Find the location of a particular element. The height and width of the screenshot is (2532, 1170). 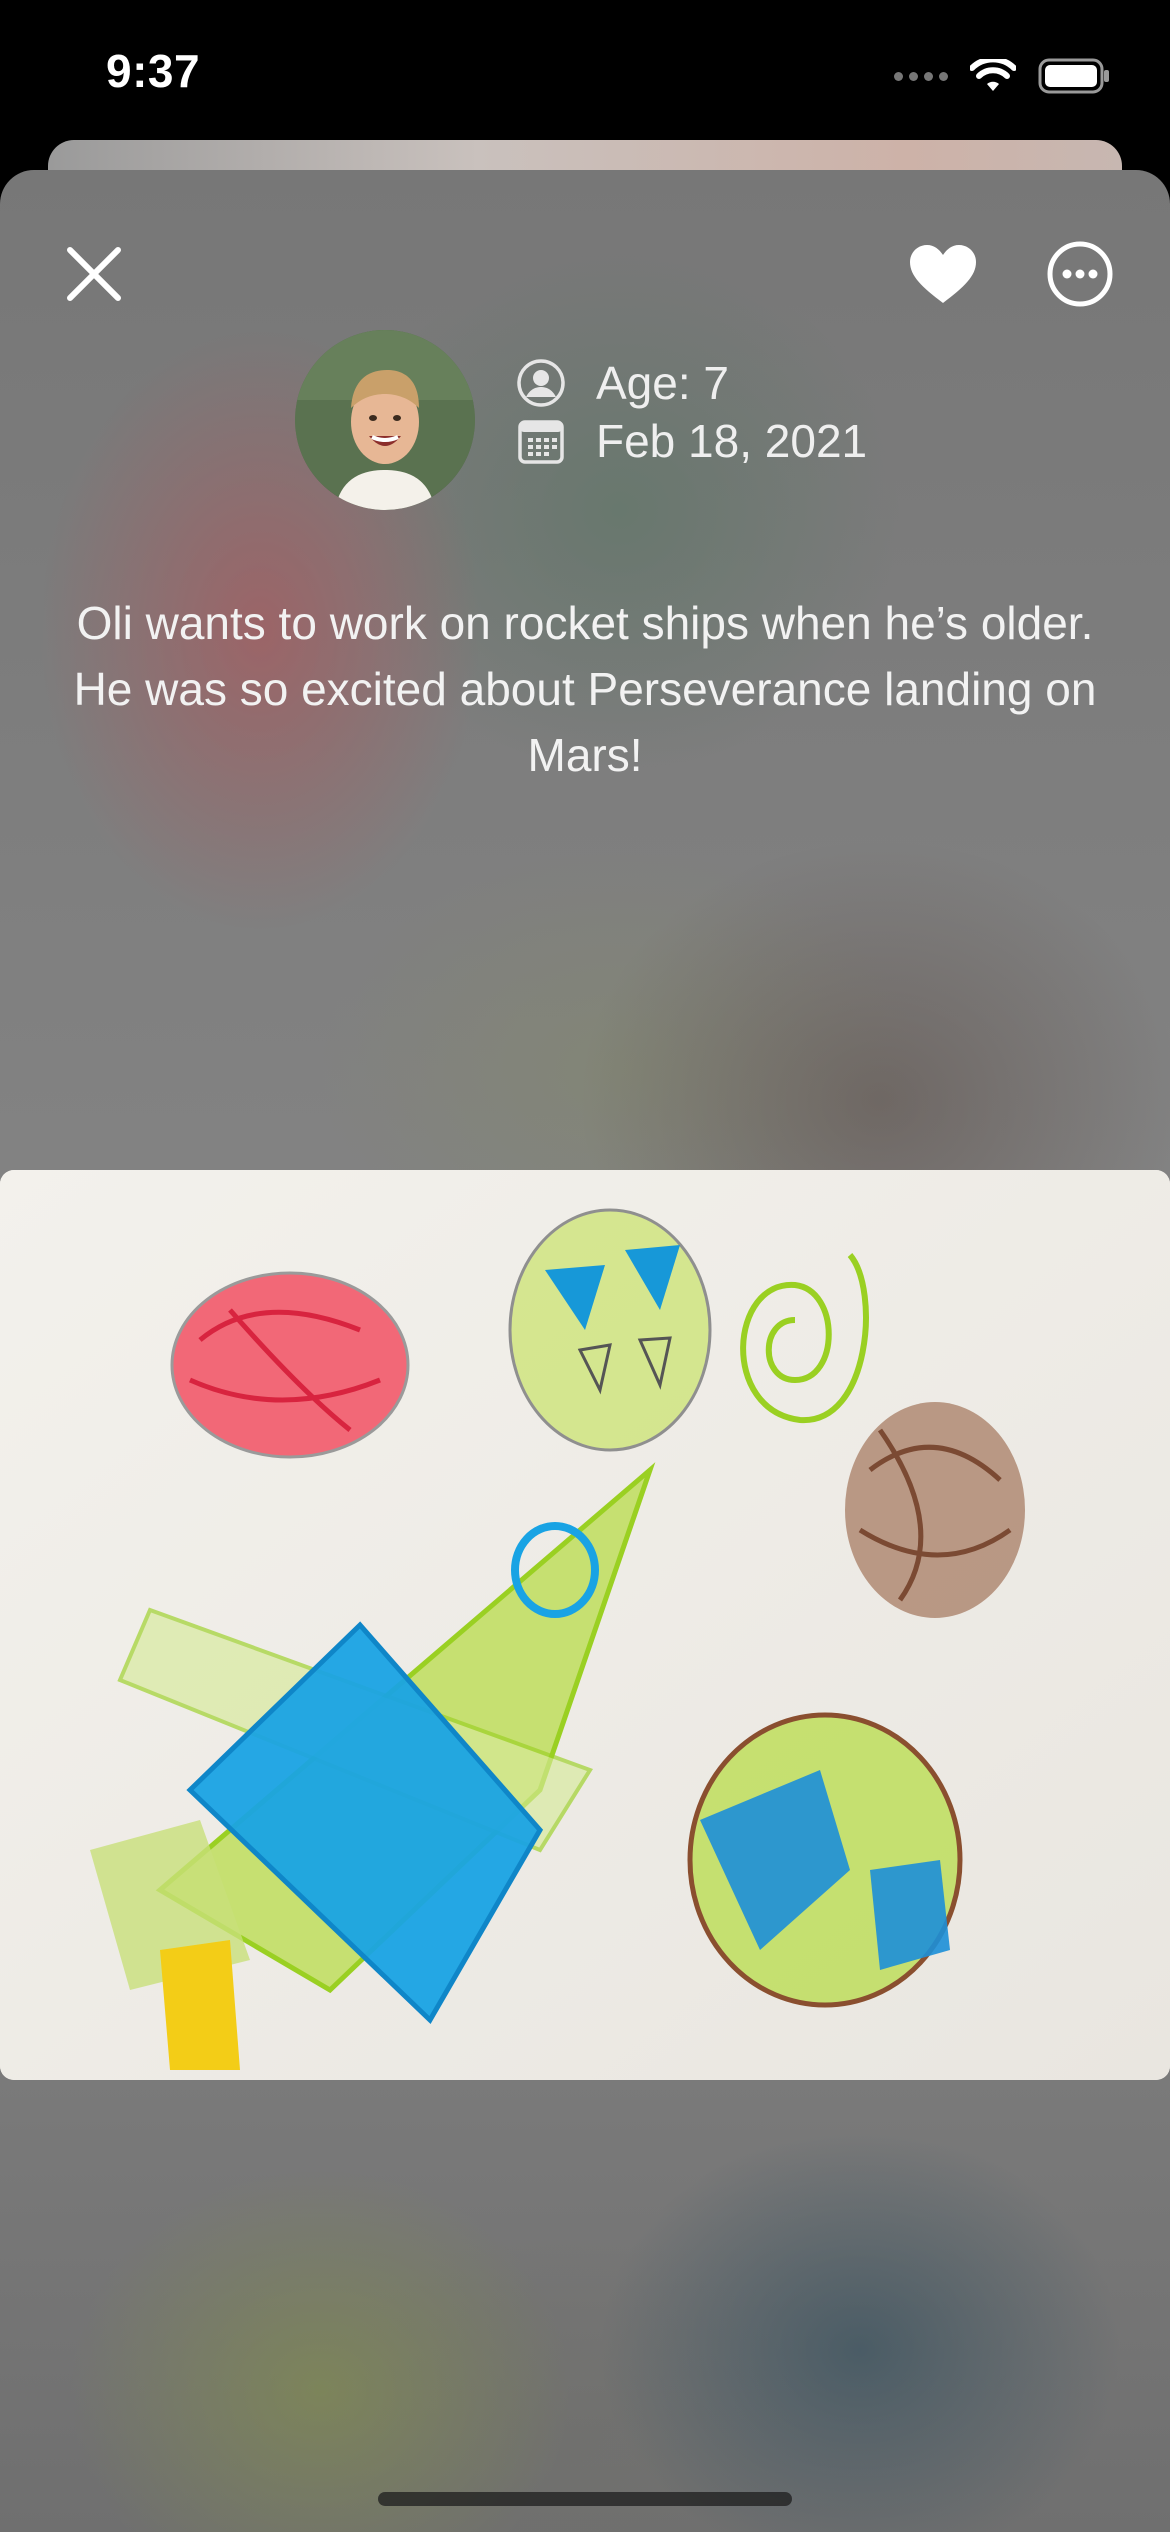

more-options-button is located at coordinates (1080, 274).